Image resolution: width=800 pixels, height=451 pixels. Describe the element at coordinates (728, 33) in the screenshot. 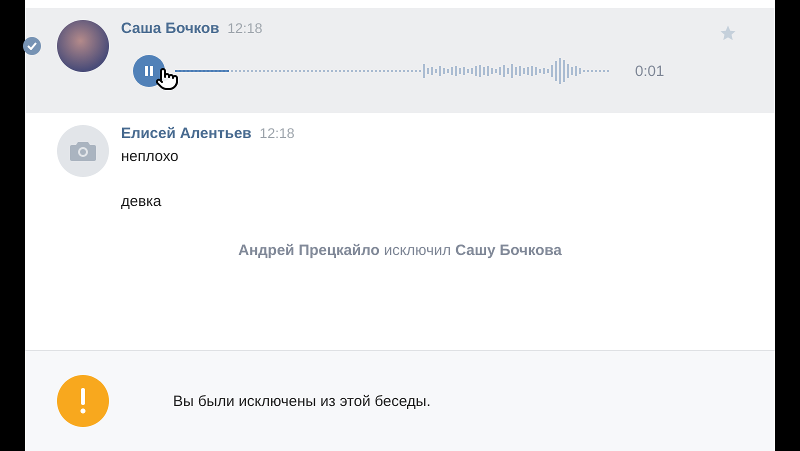

I see `star-icon` at that location.